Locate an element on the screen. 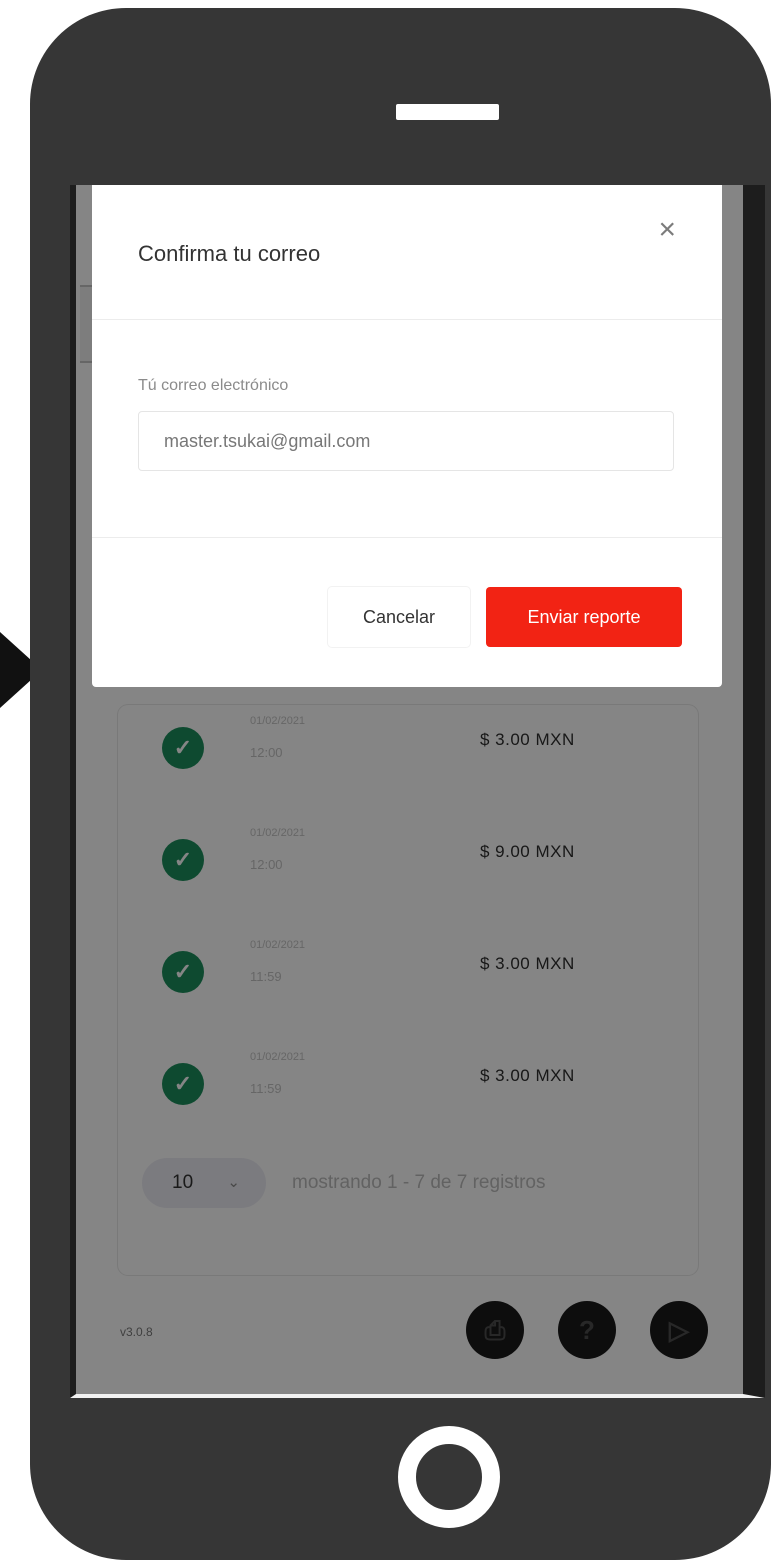 This screenshot has width=771, height=1567. footer-divider is located at coordinates (407, 537).